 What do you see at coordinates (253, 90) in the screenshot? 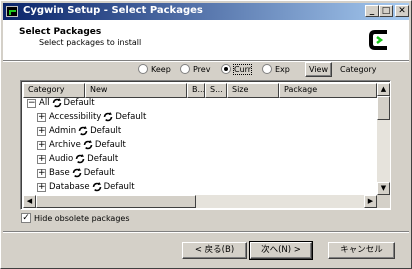
I see `column-header-size: Size` at bounding box center [253, 90].